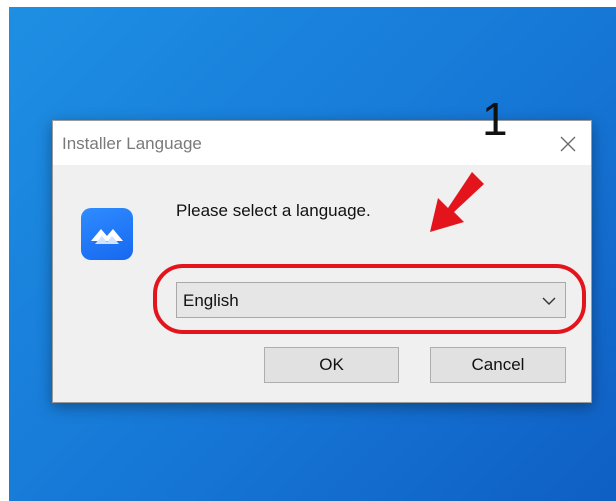 This screenshot has width=616, height=501. Describe the element at coordinates (331, 365) in the screenshot. I see `ok-button: OK` at that location.